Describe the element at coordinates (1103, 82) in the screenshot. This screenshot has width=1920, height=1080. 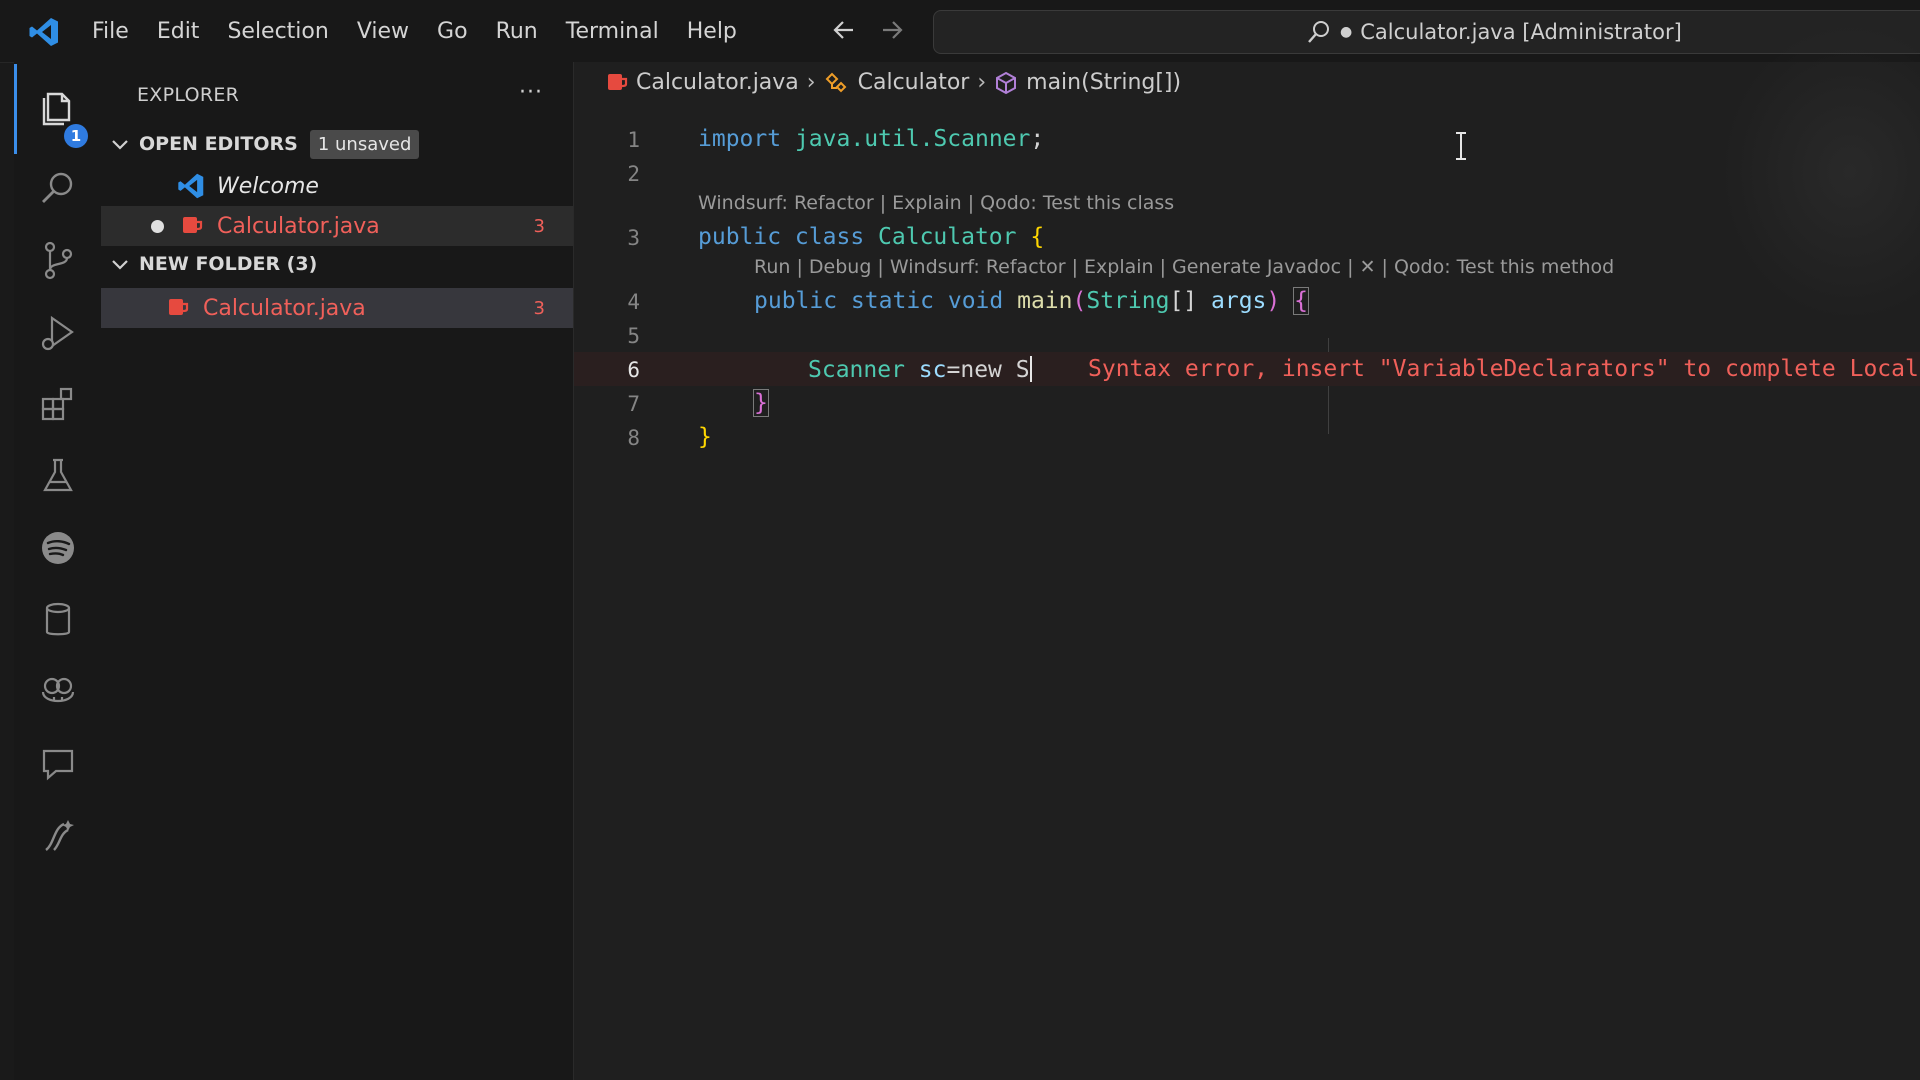
I see `breadcrumb-method: main(String[])` at that location.